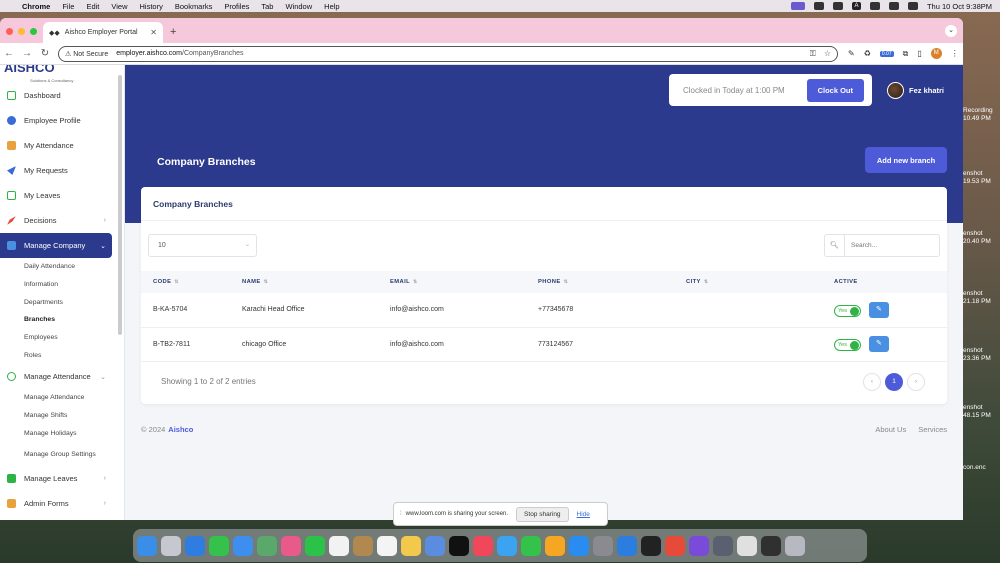 Image resolution: width=1000 pixels, height=563 pixels. I want to click on new-tab-icon: +, so click(173, 32).